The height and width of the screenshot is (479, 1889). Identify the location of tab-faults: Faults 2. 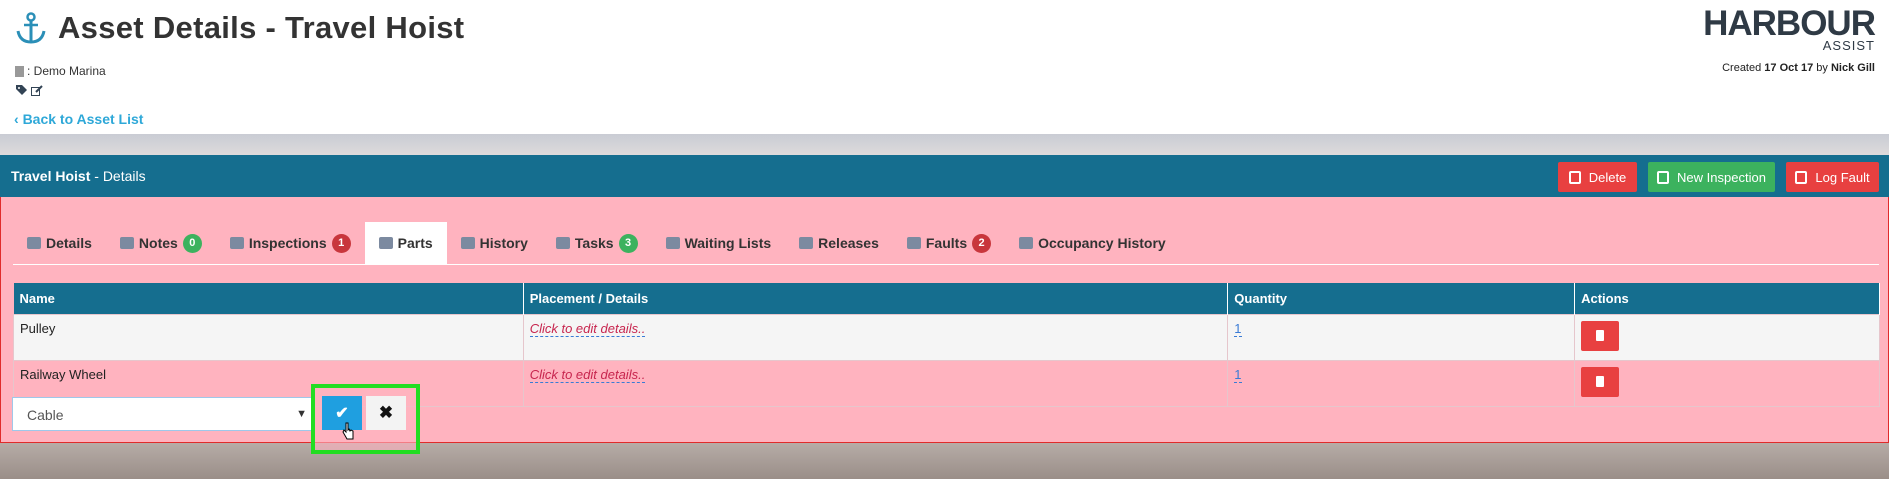
(949, 243).